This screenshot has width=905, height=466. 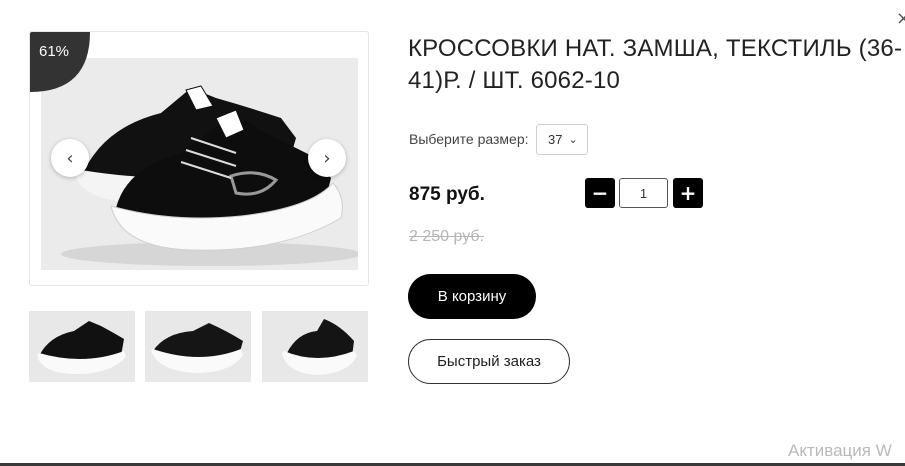 I want to click on quantity-increase-button: +, so click(x=688, y=193).